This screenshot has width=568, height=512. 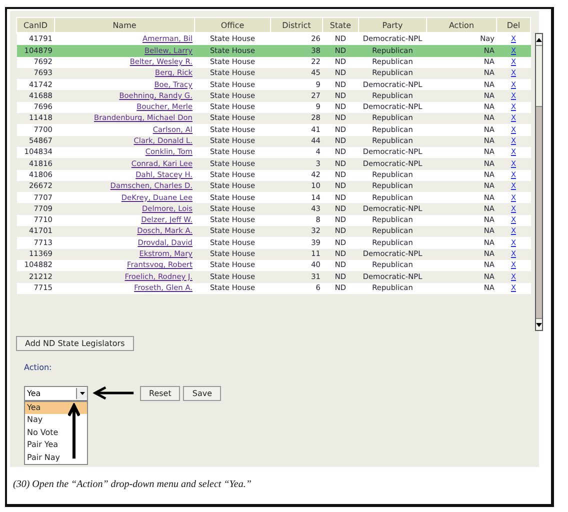 I want to click on up-pointer-arrow, so click(x=74, y=431).